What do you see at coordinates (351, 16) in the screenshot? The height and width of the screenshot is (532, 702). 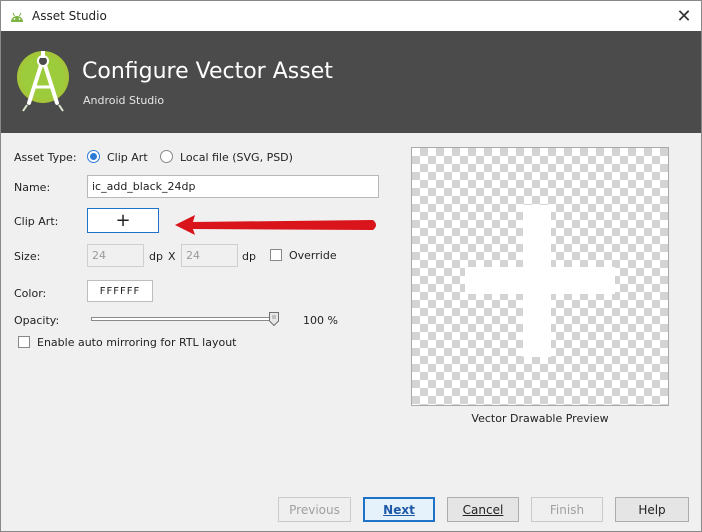 I see `title-bar: Asset Studio ✕` at bounding box center [351, 16].